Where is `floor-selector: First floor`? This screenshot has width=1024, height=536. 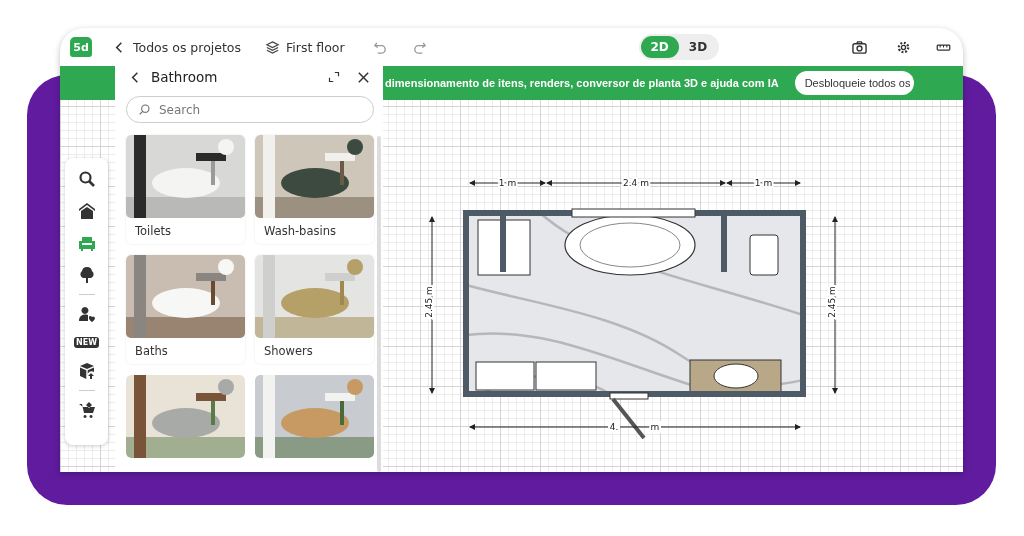
floor-selector: First floor is located at coordinates (315, 47).